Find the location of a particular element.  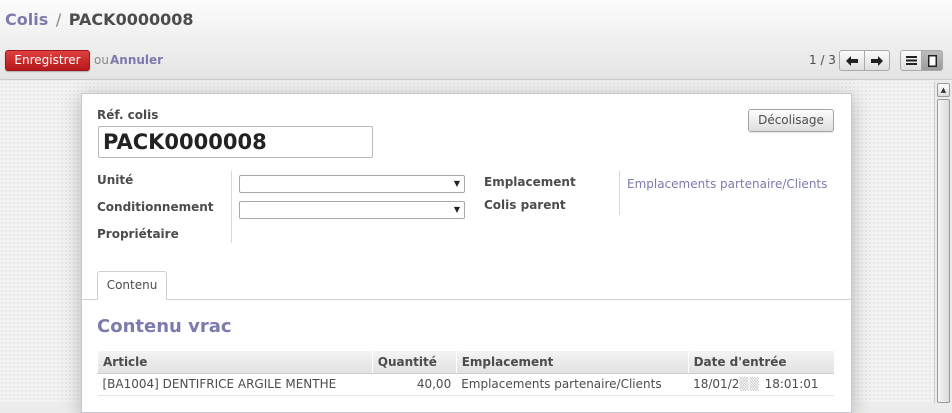

location-label: Emplacement is located at coordinates (530, 182).